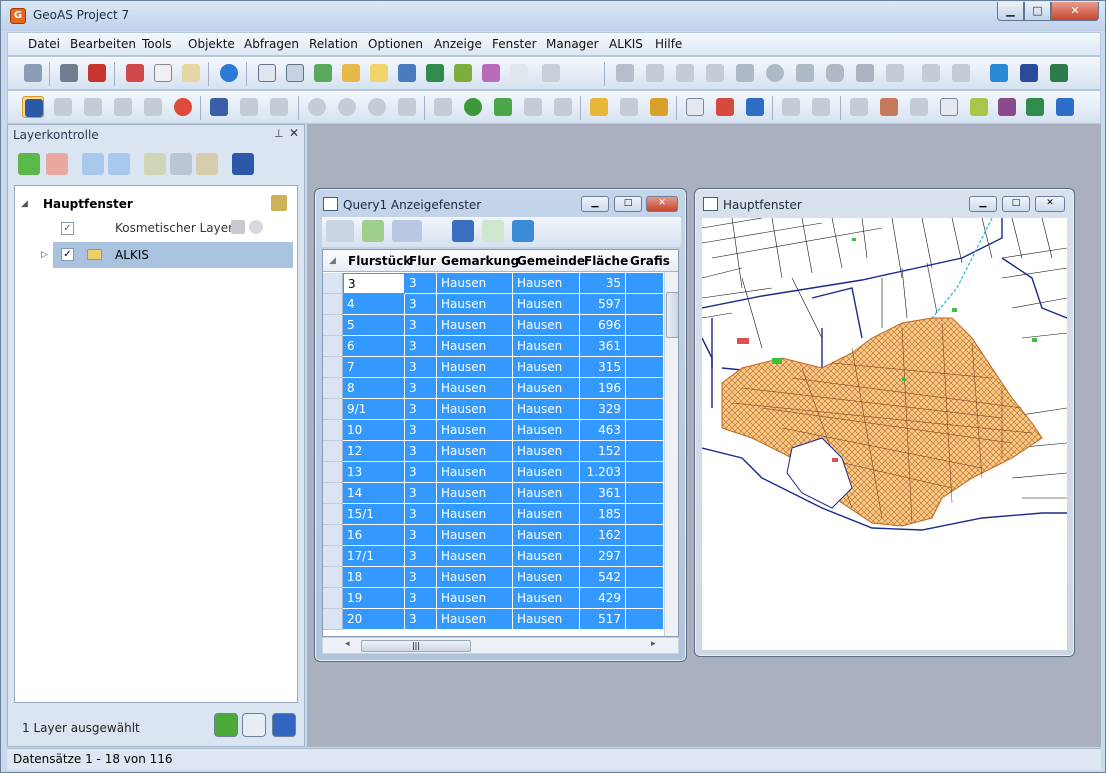  What do you see at coordinates (395, 44) in the screenshot?
I see `menu-optionen: Optionen` at bounding box center [395, 44].